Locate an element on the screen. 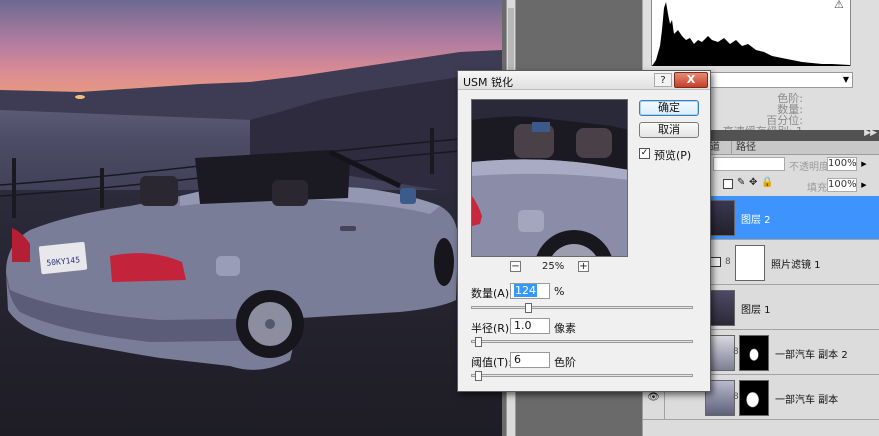 Image resolution: width=879 pixels, height=436 pixels. amount-input: 124 is located at coordinates (530, 291).